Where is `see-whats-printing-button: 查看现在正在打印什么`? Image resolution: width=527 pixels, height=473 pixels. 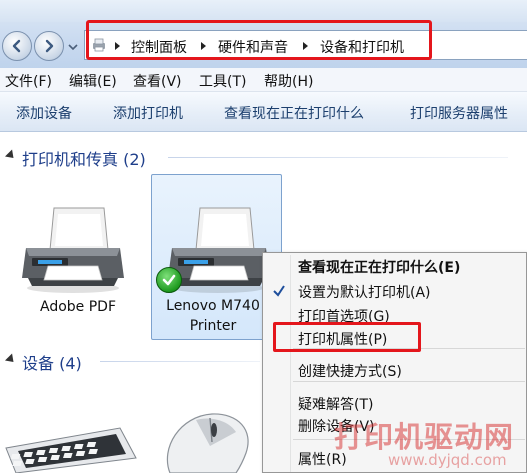 see-whats-printing-button: 查看现在正在打印什么 is located at coordinates (294, 113).